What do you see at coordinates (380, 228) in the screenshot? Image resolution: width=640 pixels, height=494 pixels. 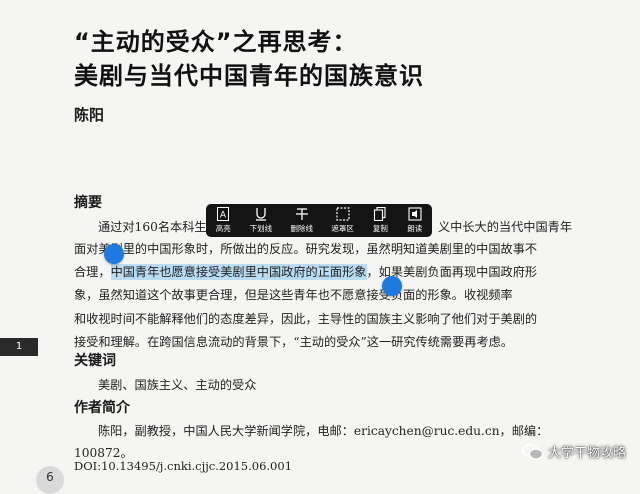 I see `copy-label: 复制` at bounding box center [380, 228].